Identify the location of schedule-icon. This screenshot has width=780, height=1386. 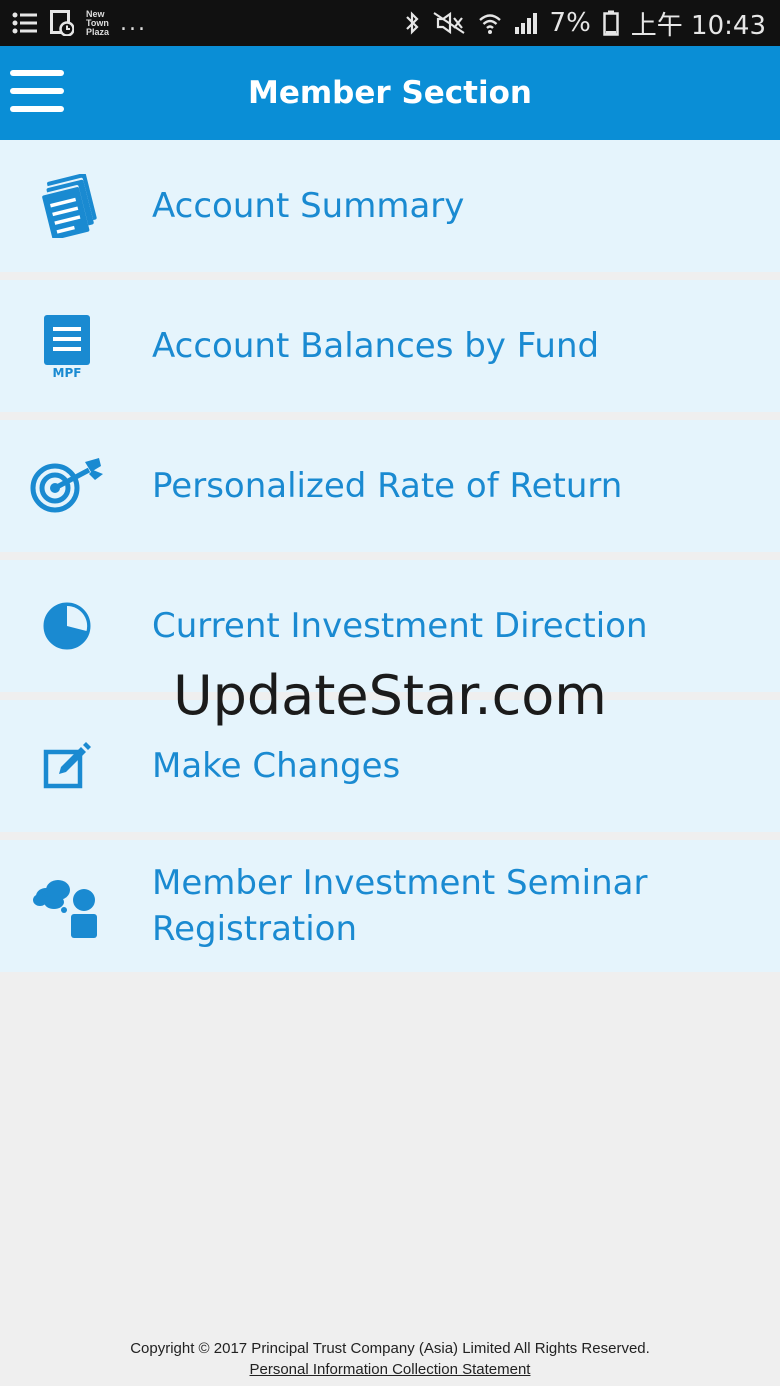
(62, 23).